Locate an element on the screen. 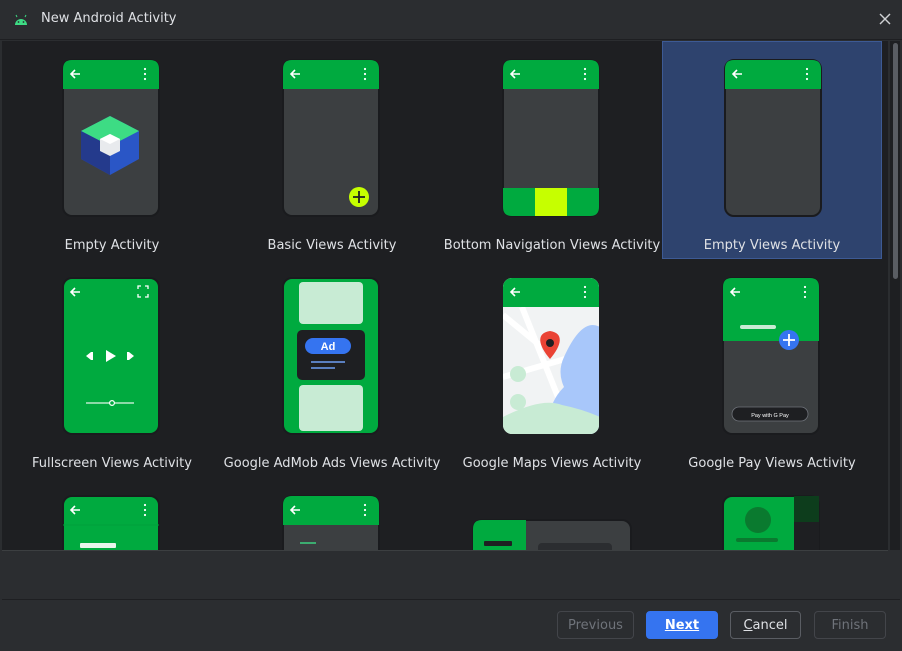 Image resolution: width=902 pixels, height=651 pixels. next-button: Next is located at coordinates (682, 625).